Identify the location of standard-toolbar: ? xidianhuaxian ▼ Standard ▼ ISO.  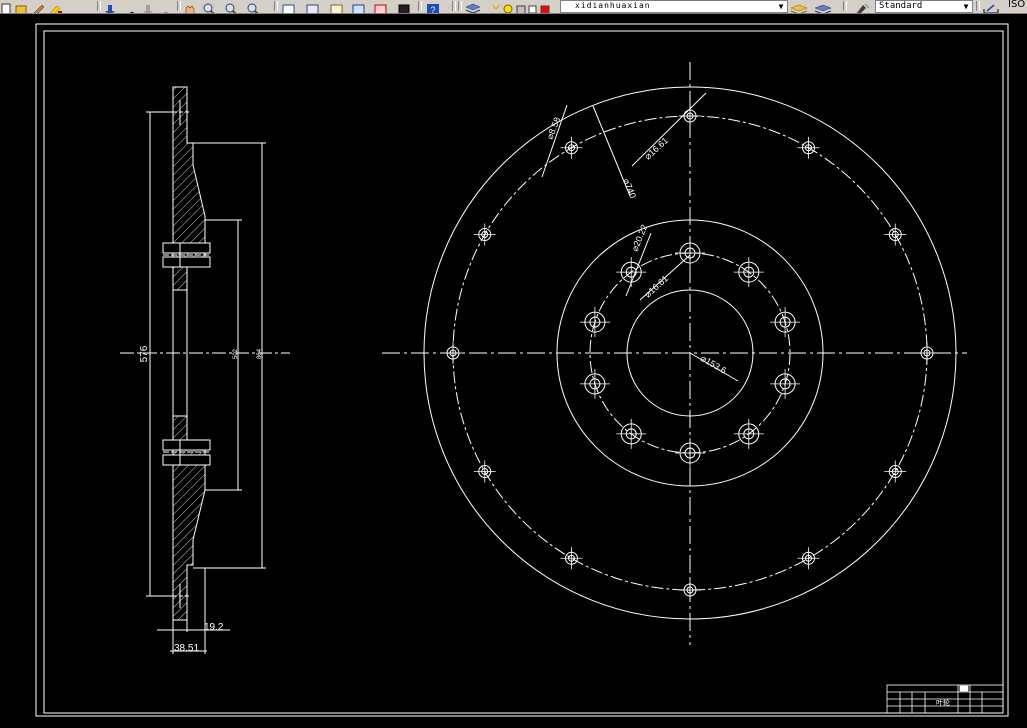
(513, 7).